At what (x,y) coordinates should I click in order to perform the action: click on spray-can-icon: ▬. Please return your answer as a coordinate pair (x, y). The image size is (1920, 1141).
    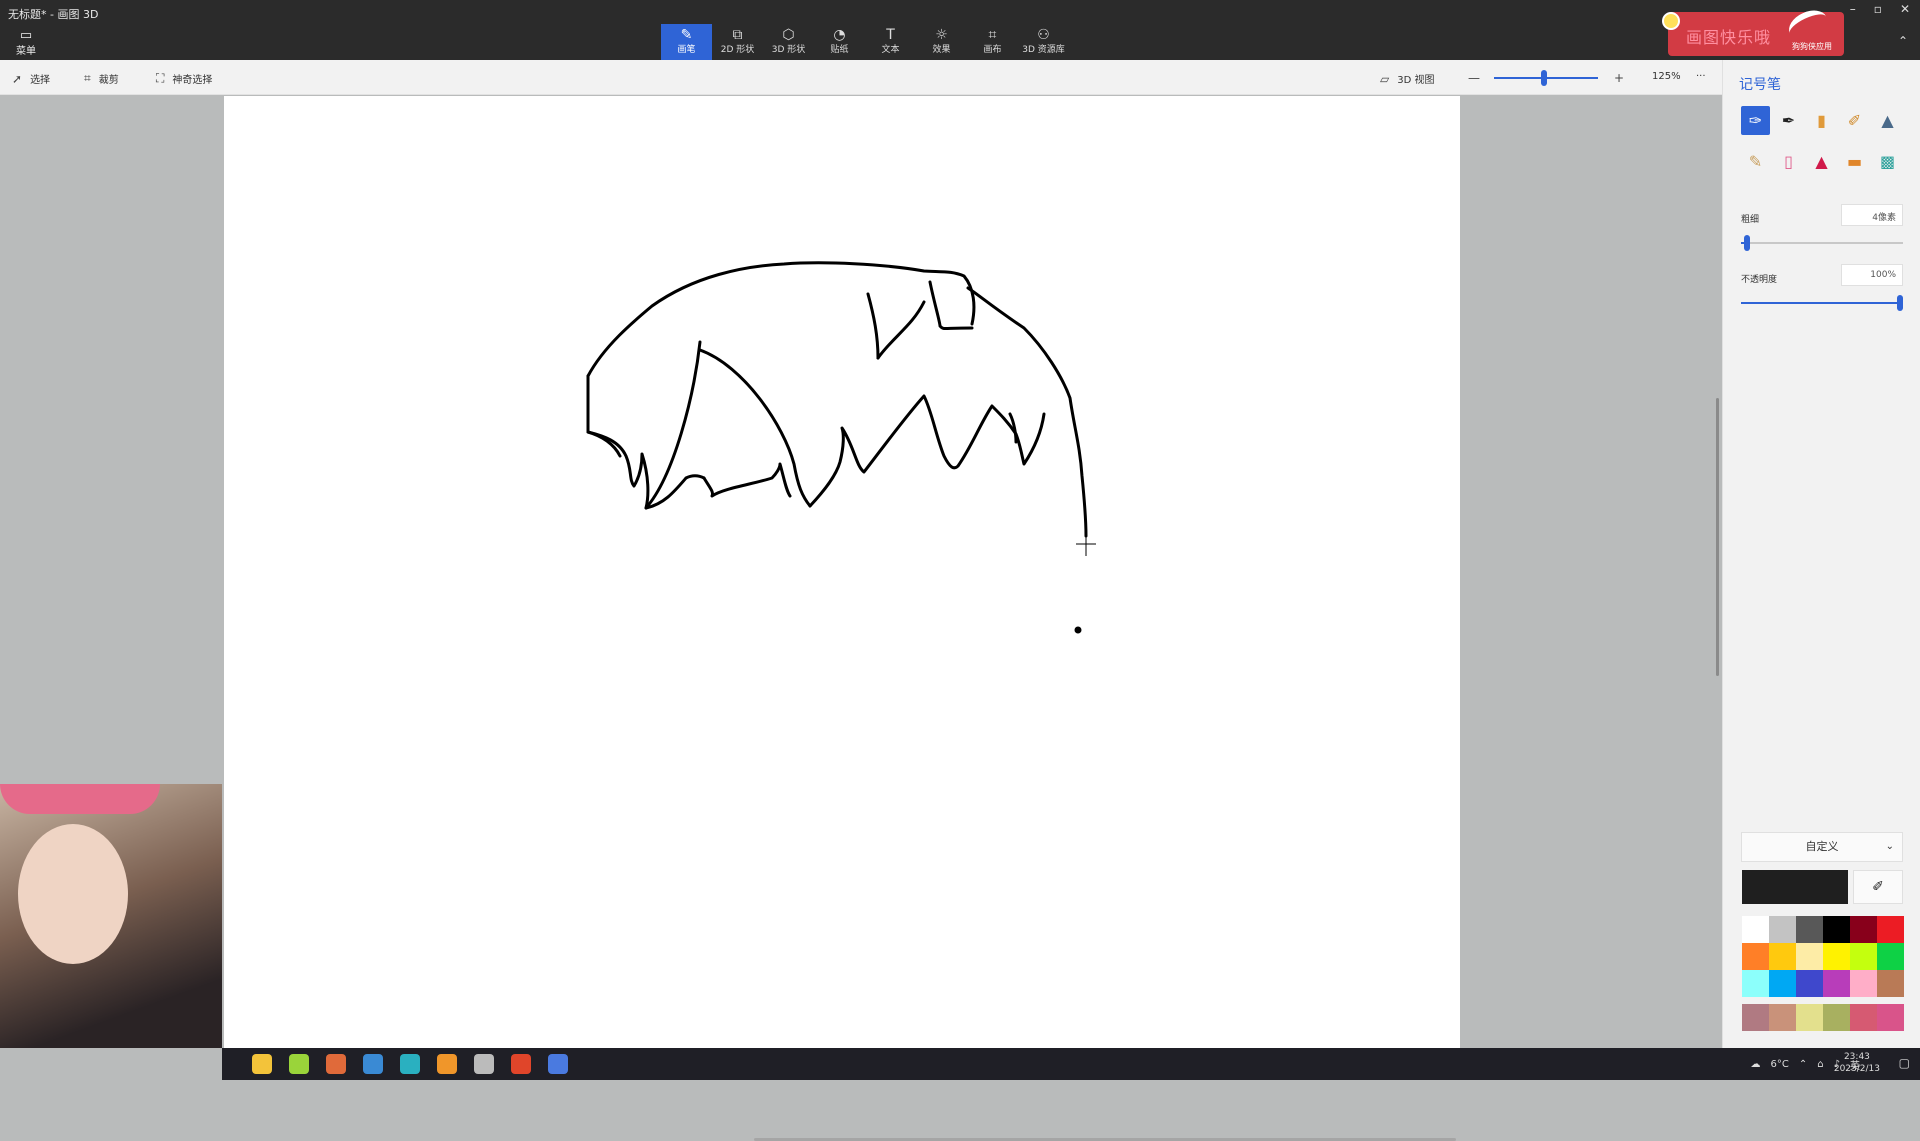
    Looking at the image, I should click on (1854, 161).